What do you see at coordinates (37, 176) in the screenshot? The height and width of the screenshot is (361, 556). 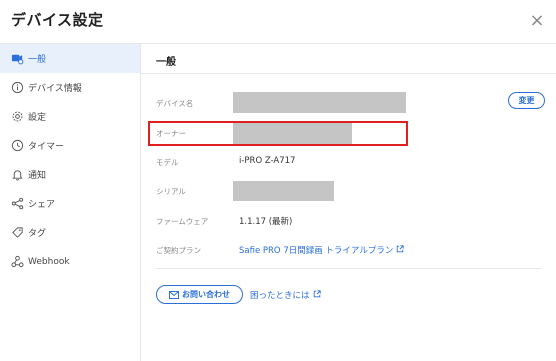 I see `sidebar-item-label: 通知` at bounding box center [37, 176].